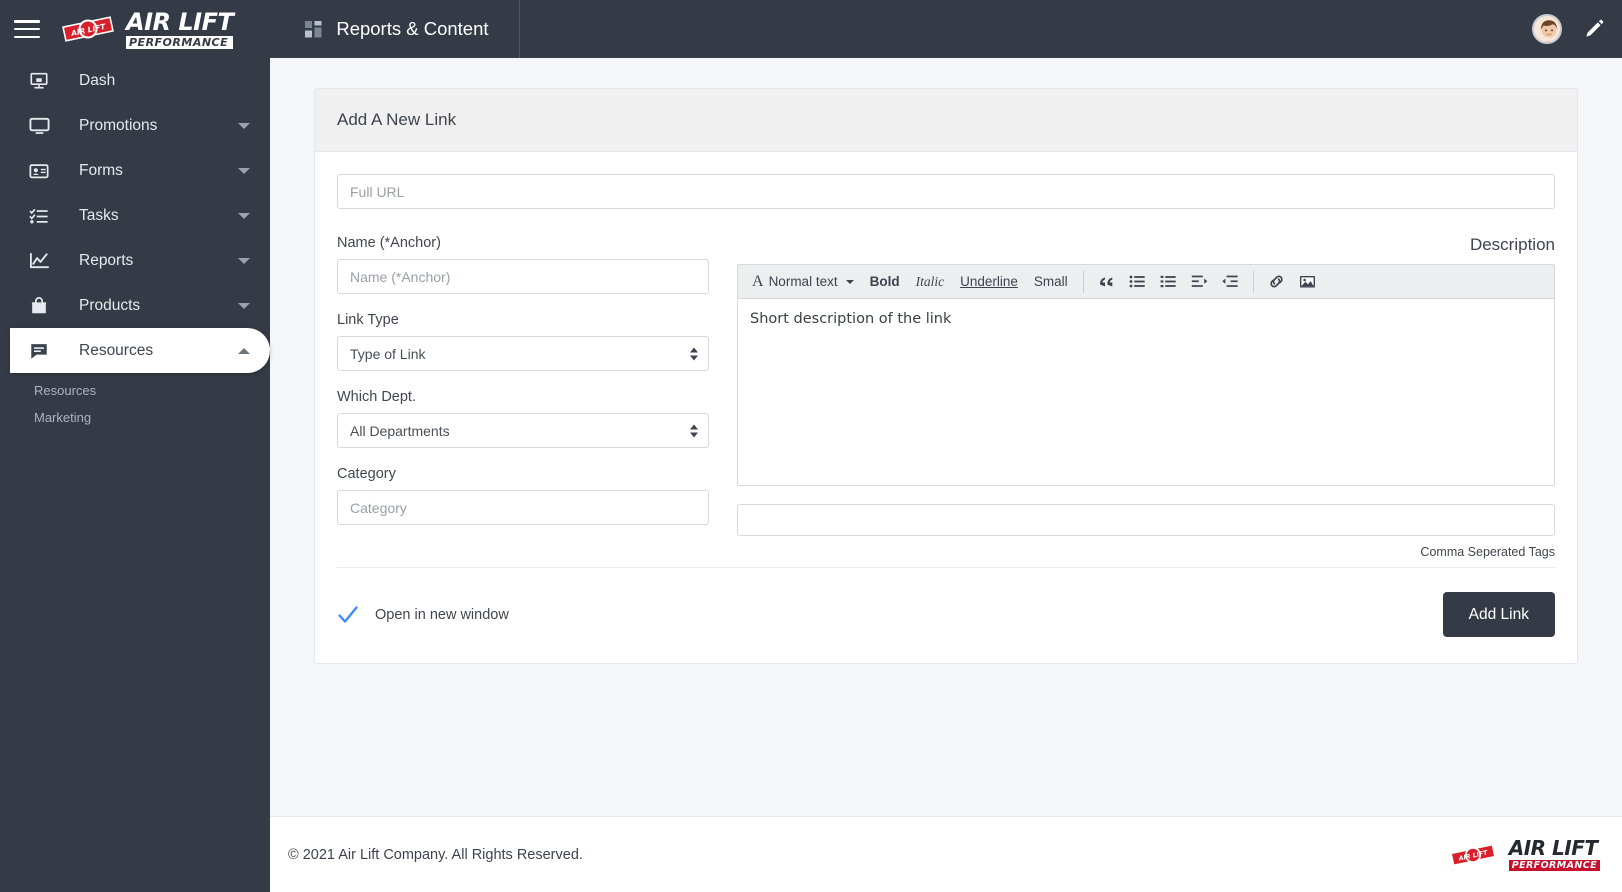  I want to click on grid-icon, so click(313, 29).